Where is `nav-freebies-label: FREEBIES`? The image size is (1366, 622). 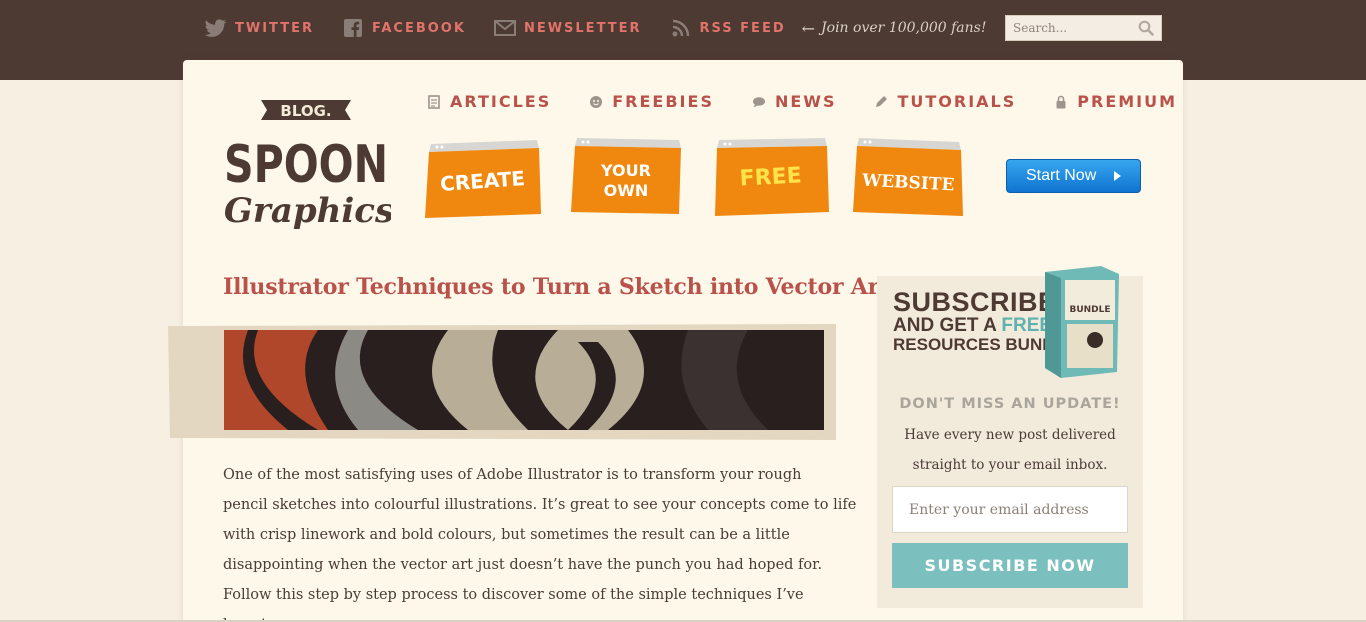 nav-freebies-label: FREEBIES is located at coordinates (663, 101).